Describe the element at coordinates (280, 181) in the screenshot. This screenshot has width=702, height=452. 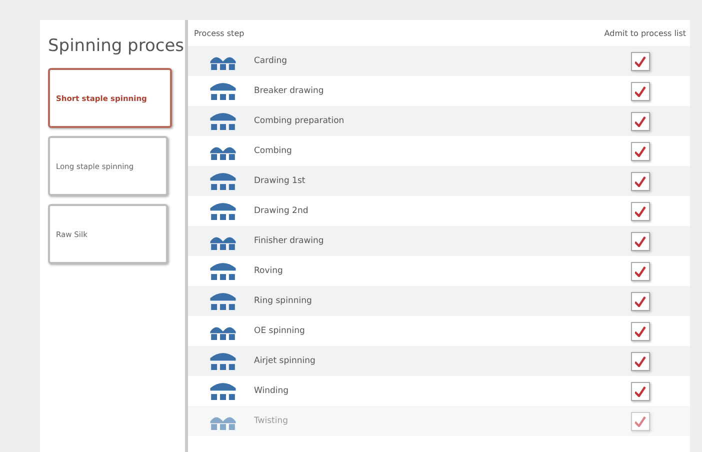
I see `process-step-label: Drawing 1st` at that location.